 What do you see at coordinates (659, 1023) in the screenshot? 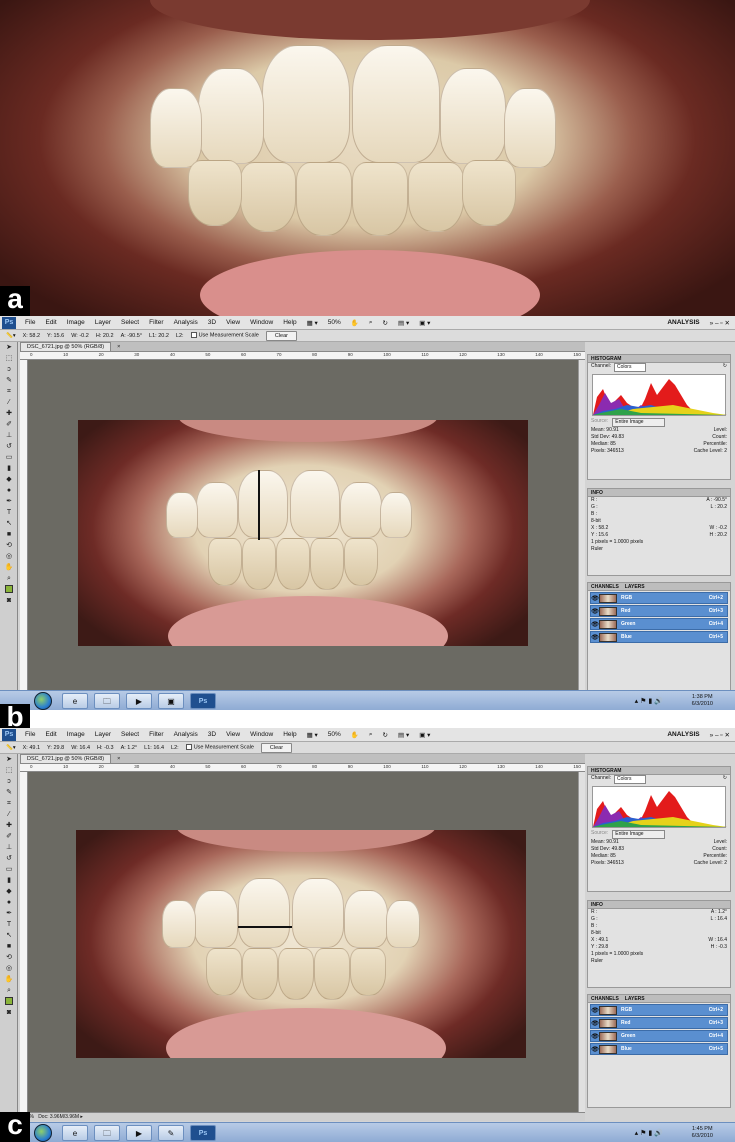
I see `channel-row-red: 👁 Red Ctrl+3` at bounding box center [659, 1023].